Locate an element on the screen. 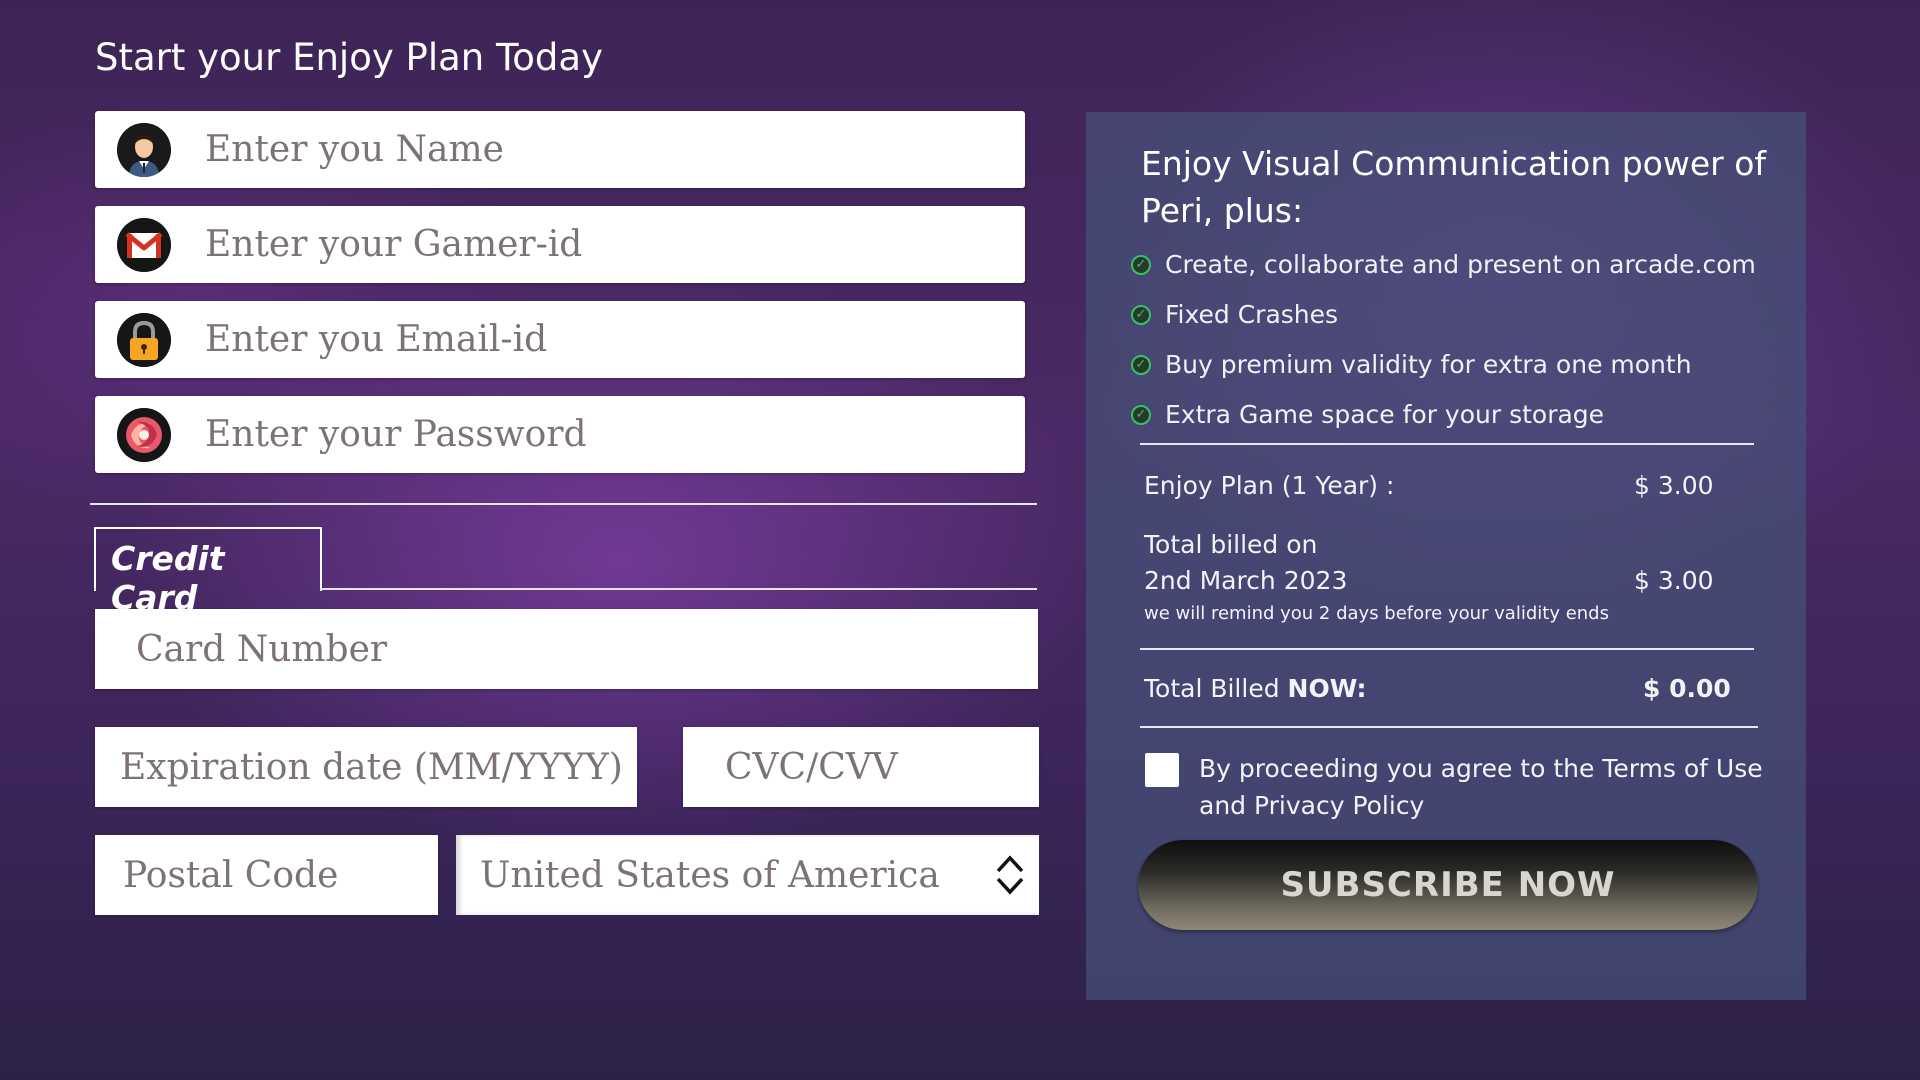  gamer-id-input: Enter your Gamer-id is located at coordinates (393, 244).